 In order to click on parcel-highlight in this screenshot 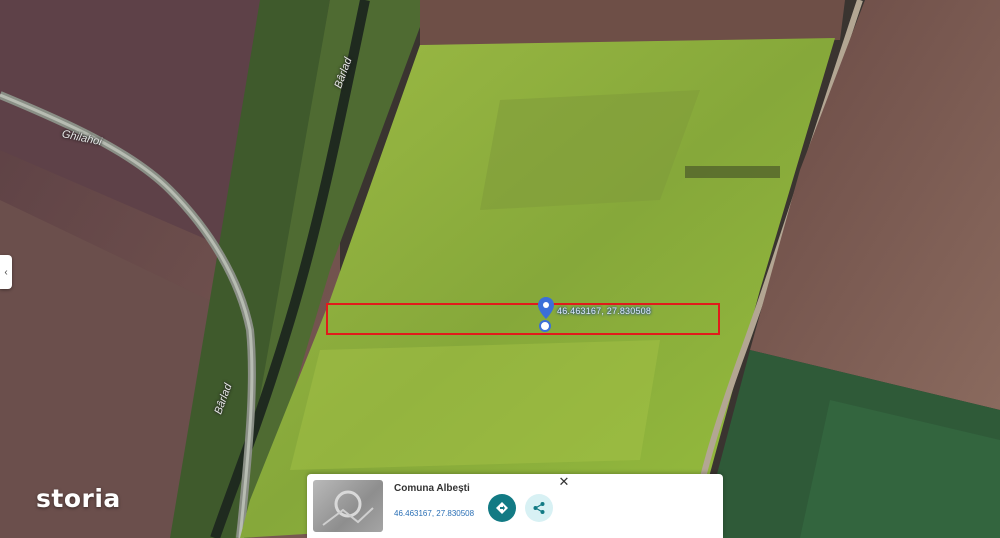, I will do `click(523, 319)`.